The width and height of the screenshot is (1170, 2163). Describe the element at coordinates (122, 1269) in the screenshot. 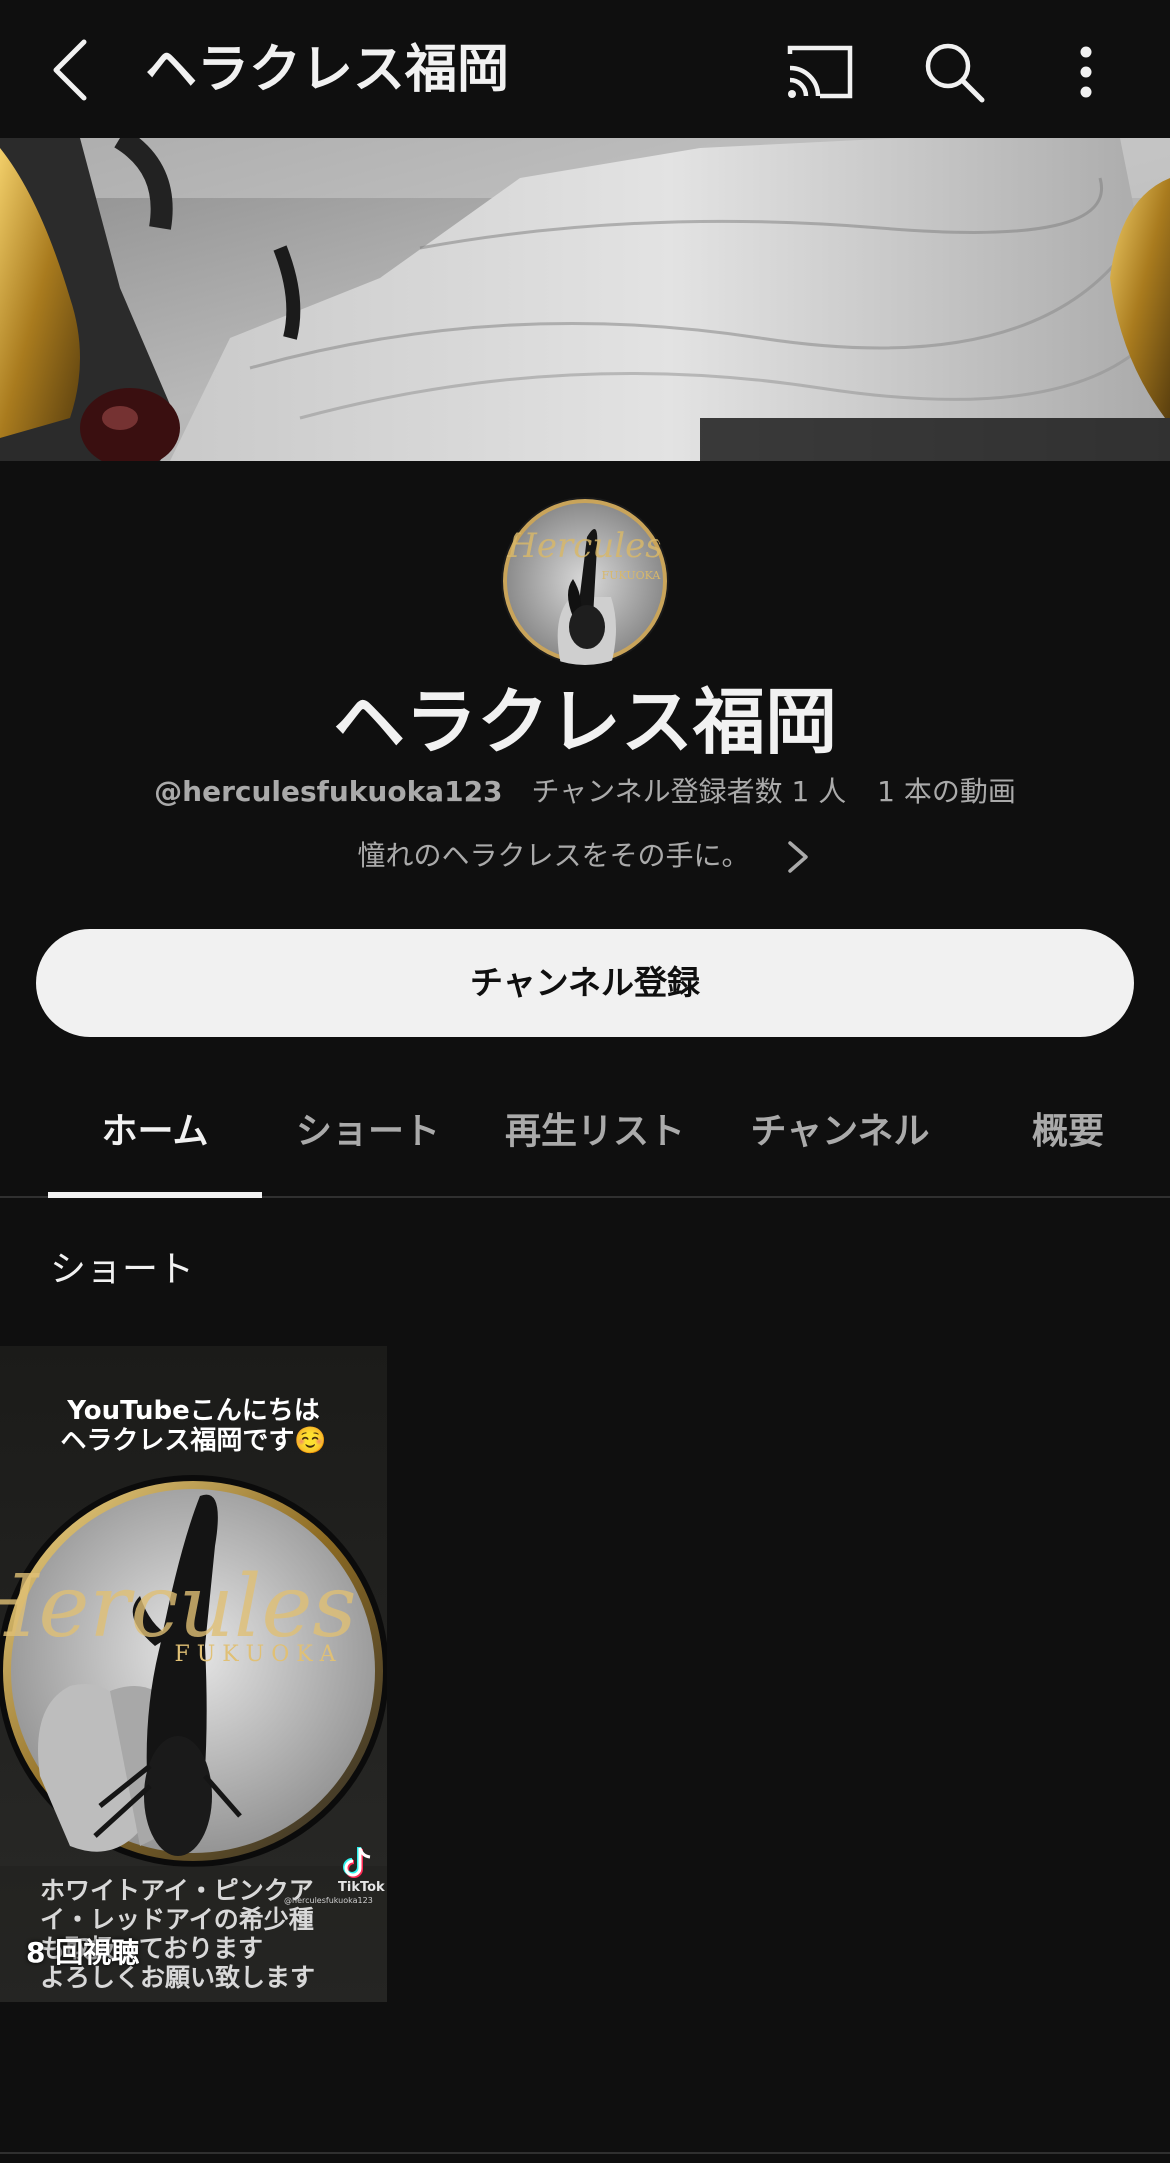

I see `section-title: ショート` at that location.